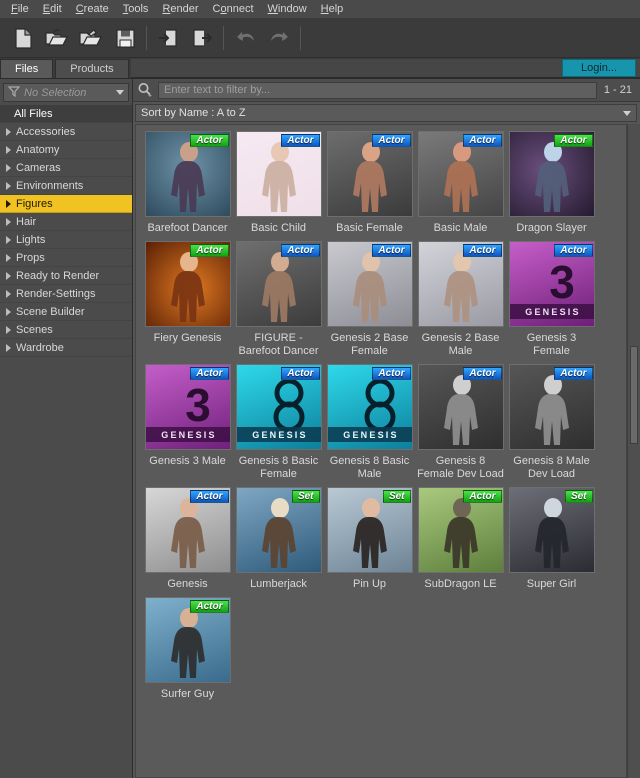 The image size is (640, 778). What do you see at coordinates (66, 312) in the screenshot?
I see `sidebar-item-scene-builder: Scene Builder` at bounding box center [66, 312].